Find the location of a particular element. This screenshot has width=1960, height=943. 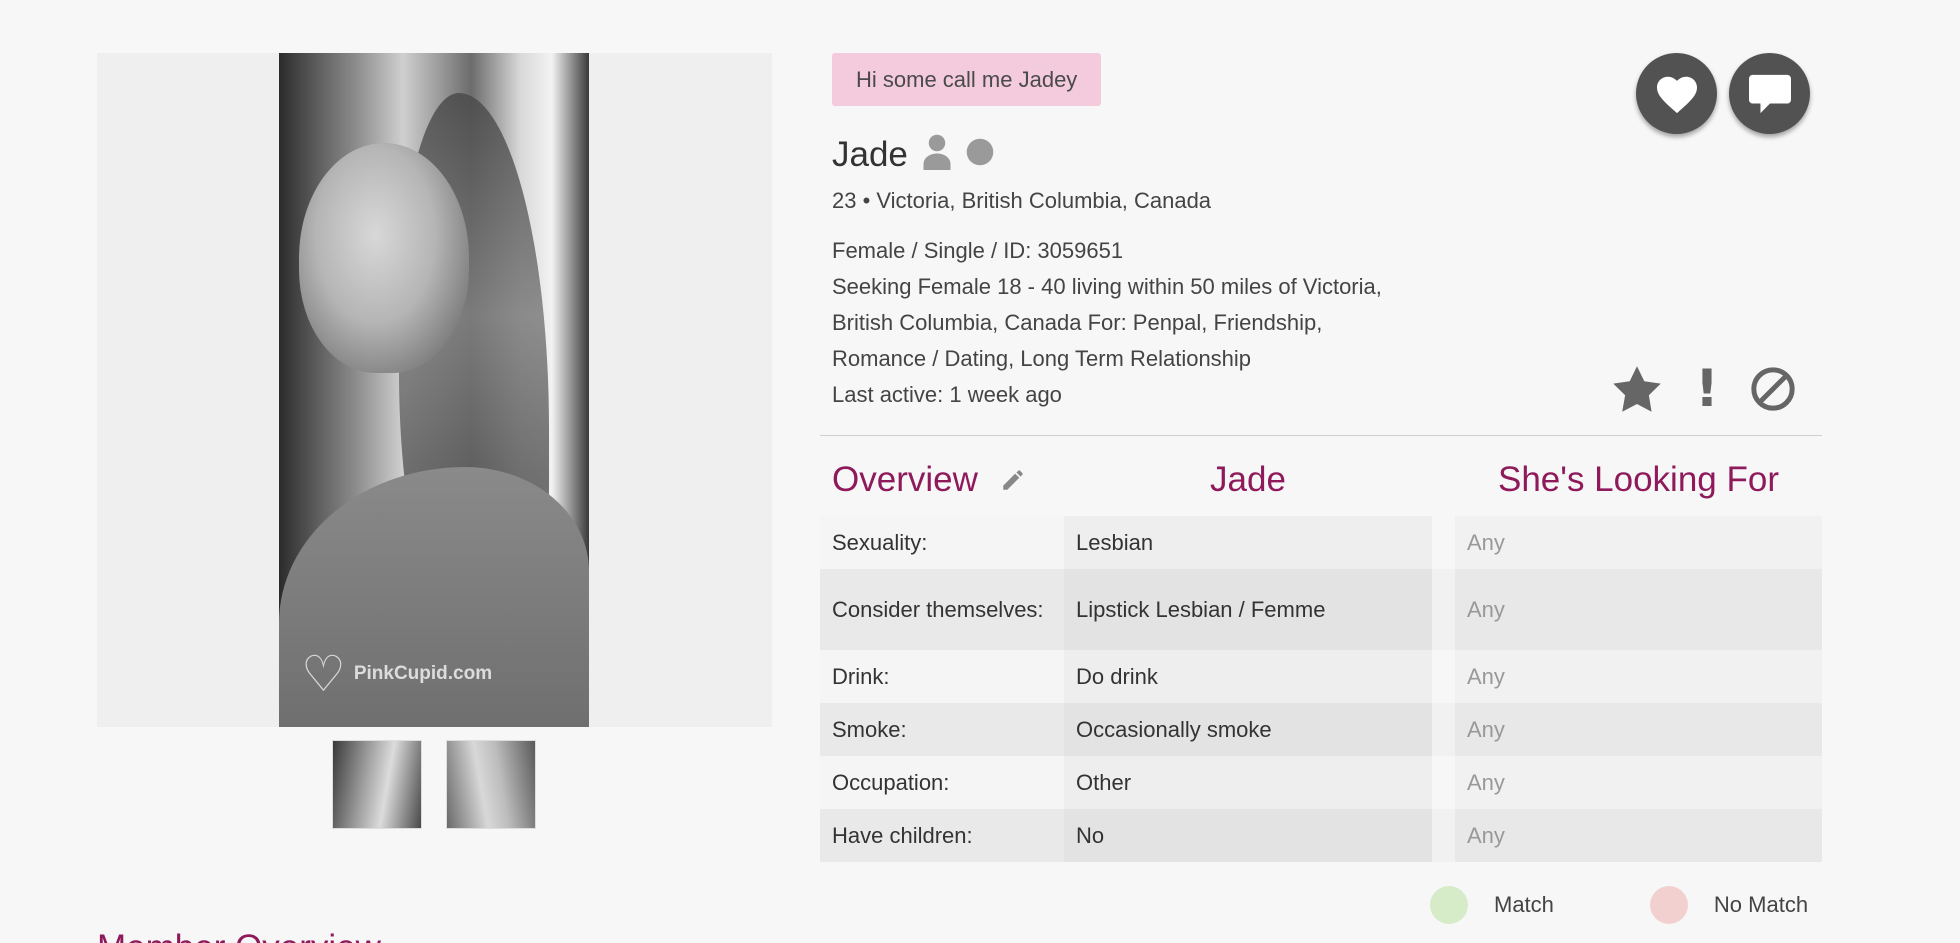

row-value: Other is located at coordinates (1248, 782).